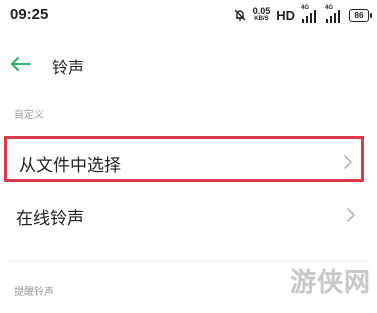 This screenshot has height=313, width=377. What do you see at coordinates (70, 166) in the screenshot?
I see `choose-from-file-label: 从文件中选择` at bounding box center [70, 166].